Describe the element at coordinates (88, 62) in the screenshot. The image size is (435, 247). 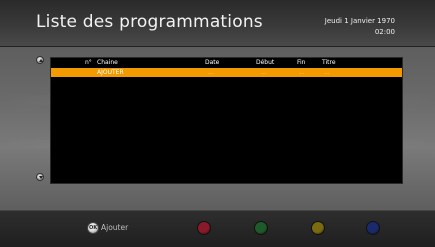
I see `column-header-num: n°` at that location.